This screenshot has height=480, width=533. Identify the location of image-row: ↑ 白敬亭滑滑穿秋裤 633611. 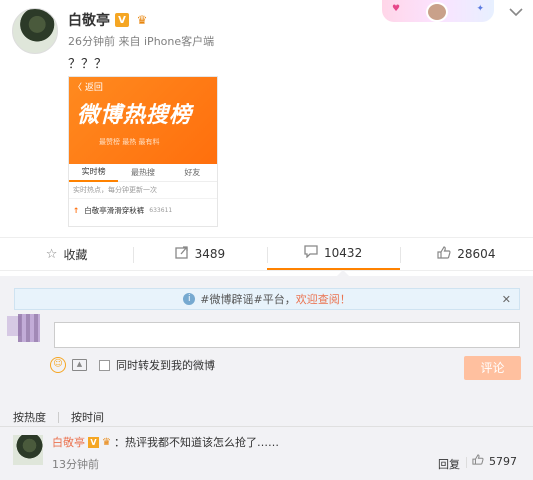
(143, 210).